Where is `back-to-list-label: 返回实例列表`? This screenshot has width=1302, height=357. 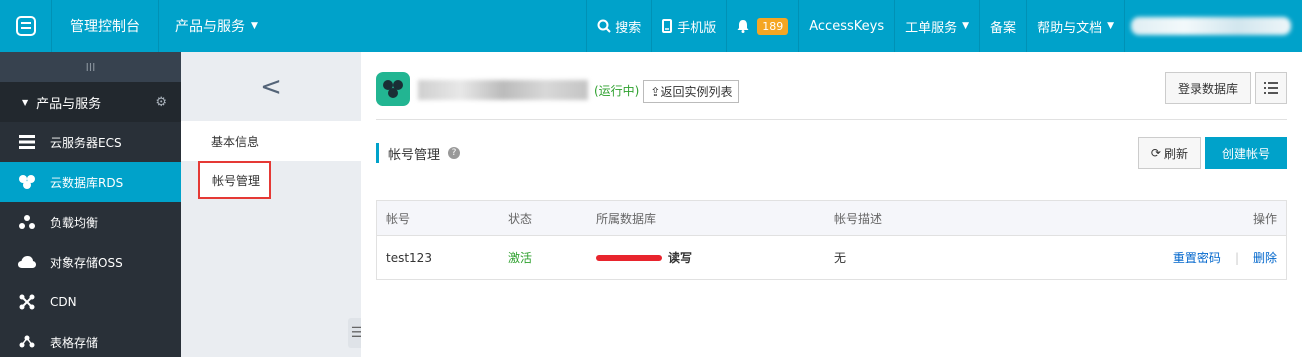 back-to-list-label: 返回实例列表 is located at coordinates (696, 92).